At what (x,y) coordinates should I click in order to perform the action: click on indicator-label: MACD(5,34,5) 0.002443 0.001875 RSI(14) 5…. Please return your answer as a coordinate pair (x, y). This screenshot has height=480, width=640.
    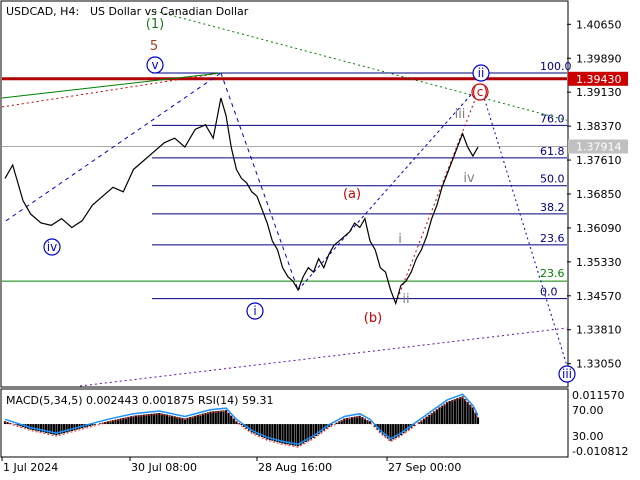
    Looking at the image, I should click on (139, 400).